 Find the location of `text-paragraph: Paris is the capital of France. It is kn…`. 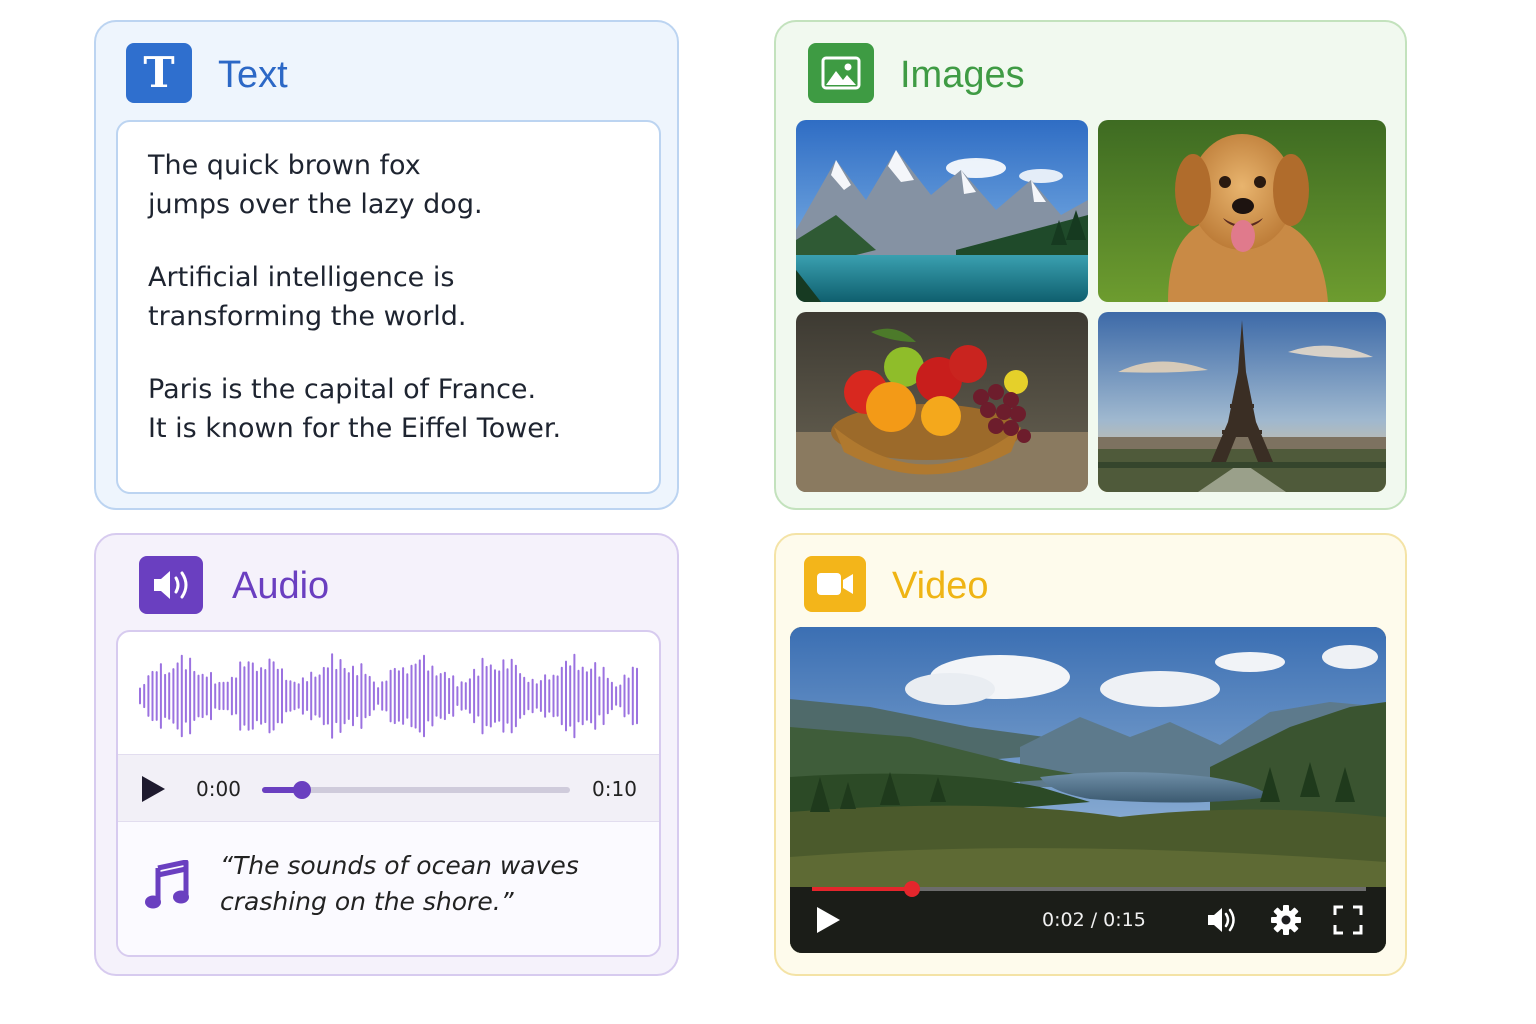

text-paragraph: Paris is the capital of France. It is kn… is located at coordinates (355, 409).